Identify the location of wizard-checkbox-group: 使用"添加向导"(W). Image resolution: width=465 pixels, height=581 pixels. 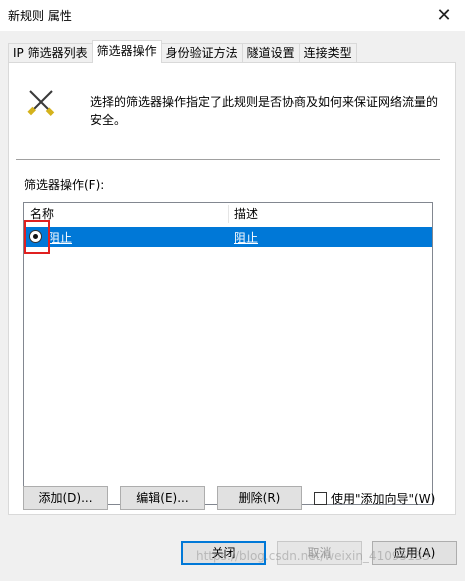
(374, 498).